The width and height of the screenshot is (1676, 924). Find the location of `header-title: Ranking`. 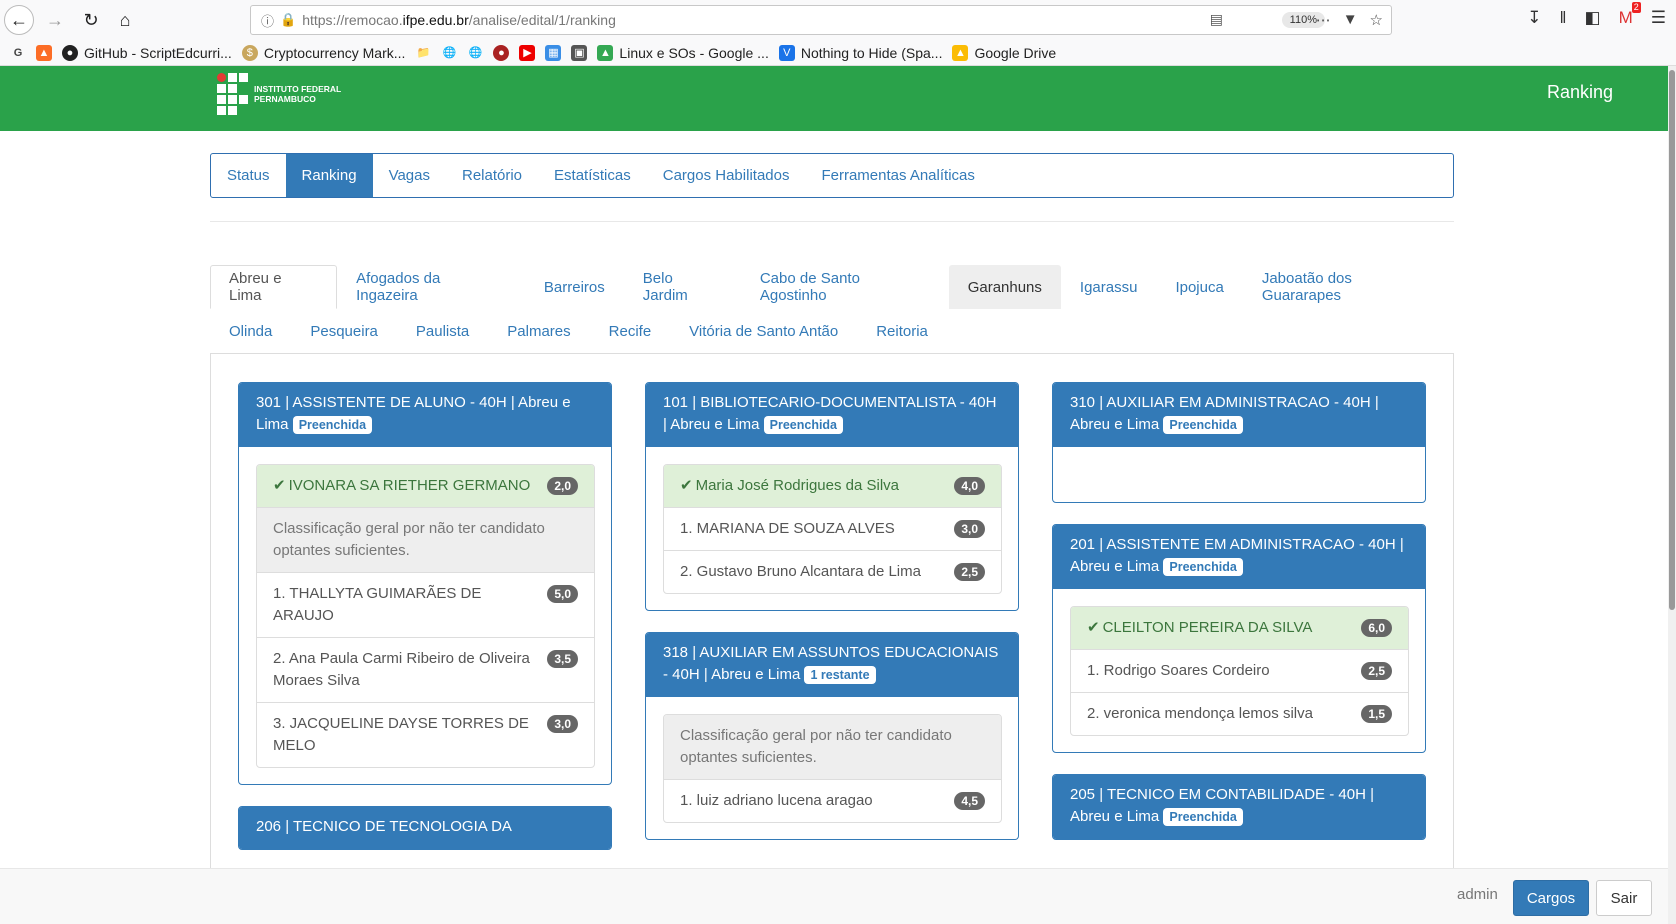

header-title: Ranking is located at coordinates (1579, 92).